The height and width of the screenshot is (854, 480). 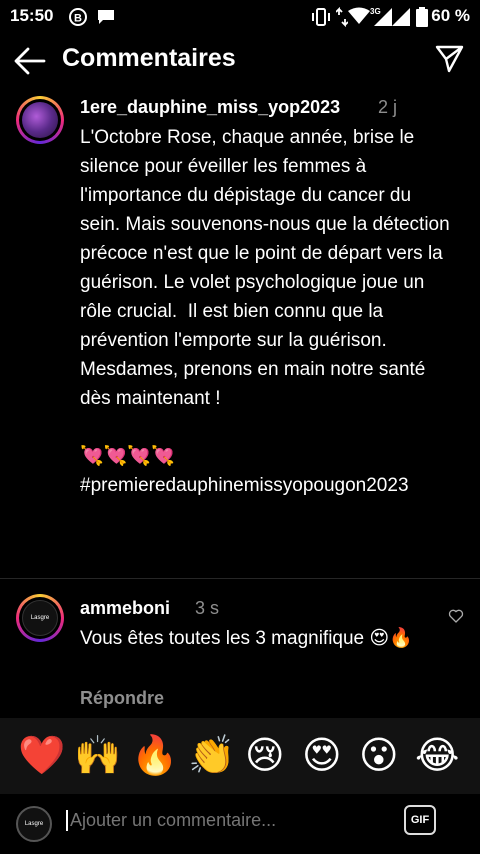 What do you see at coordinates (125, 608) in the screenshot?
I see `comment-username: ammeboni` at bounding box center [125, 608].